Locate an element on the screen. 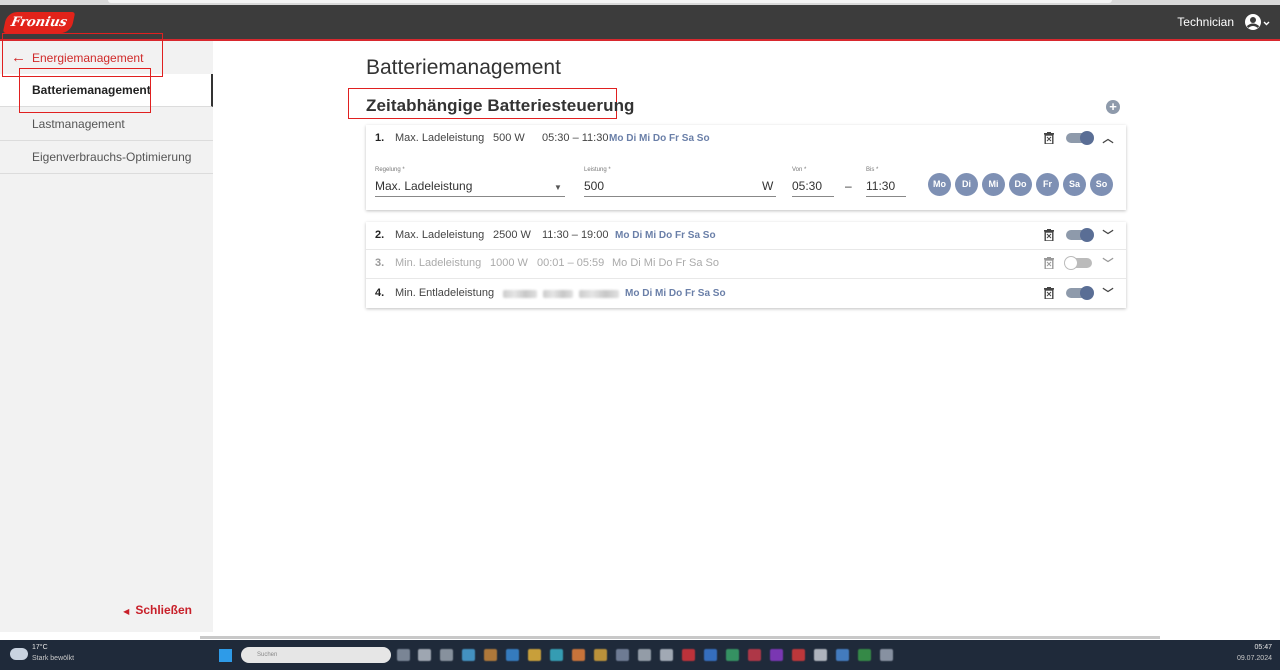 Image resolution: width=1280 pixels, height=670 pixels. sidebar-close-button: ◀ Schließen is located at coordinates (157, 610).